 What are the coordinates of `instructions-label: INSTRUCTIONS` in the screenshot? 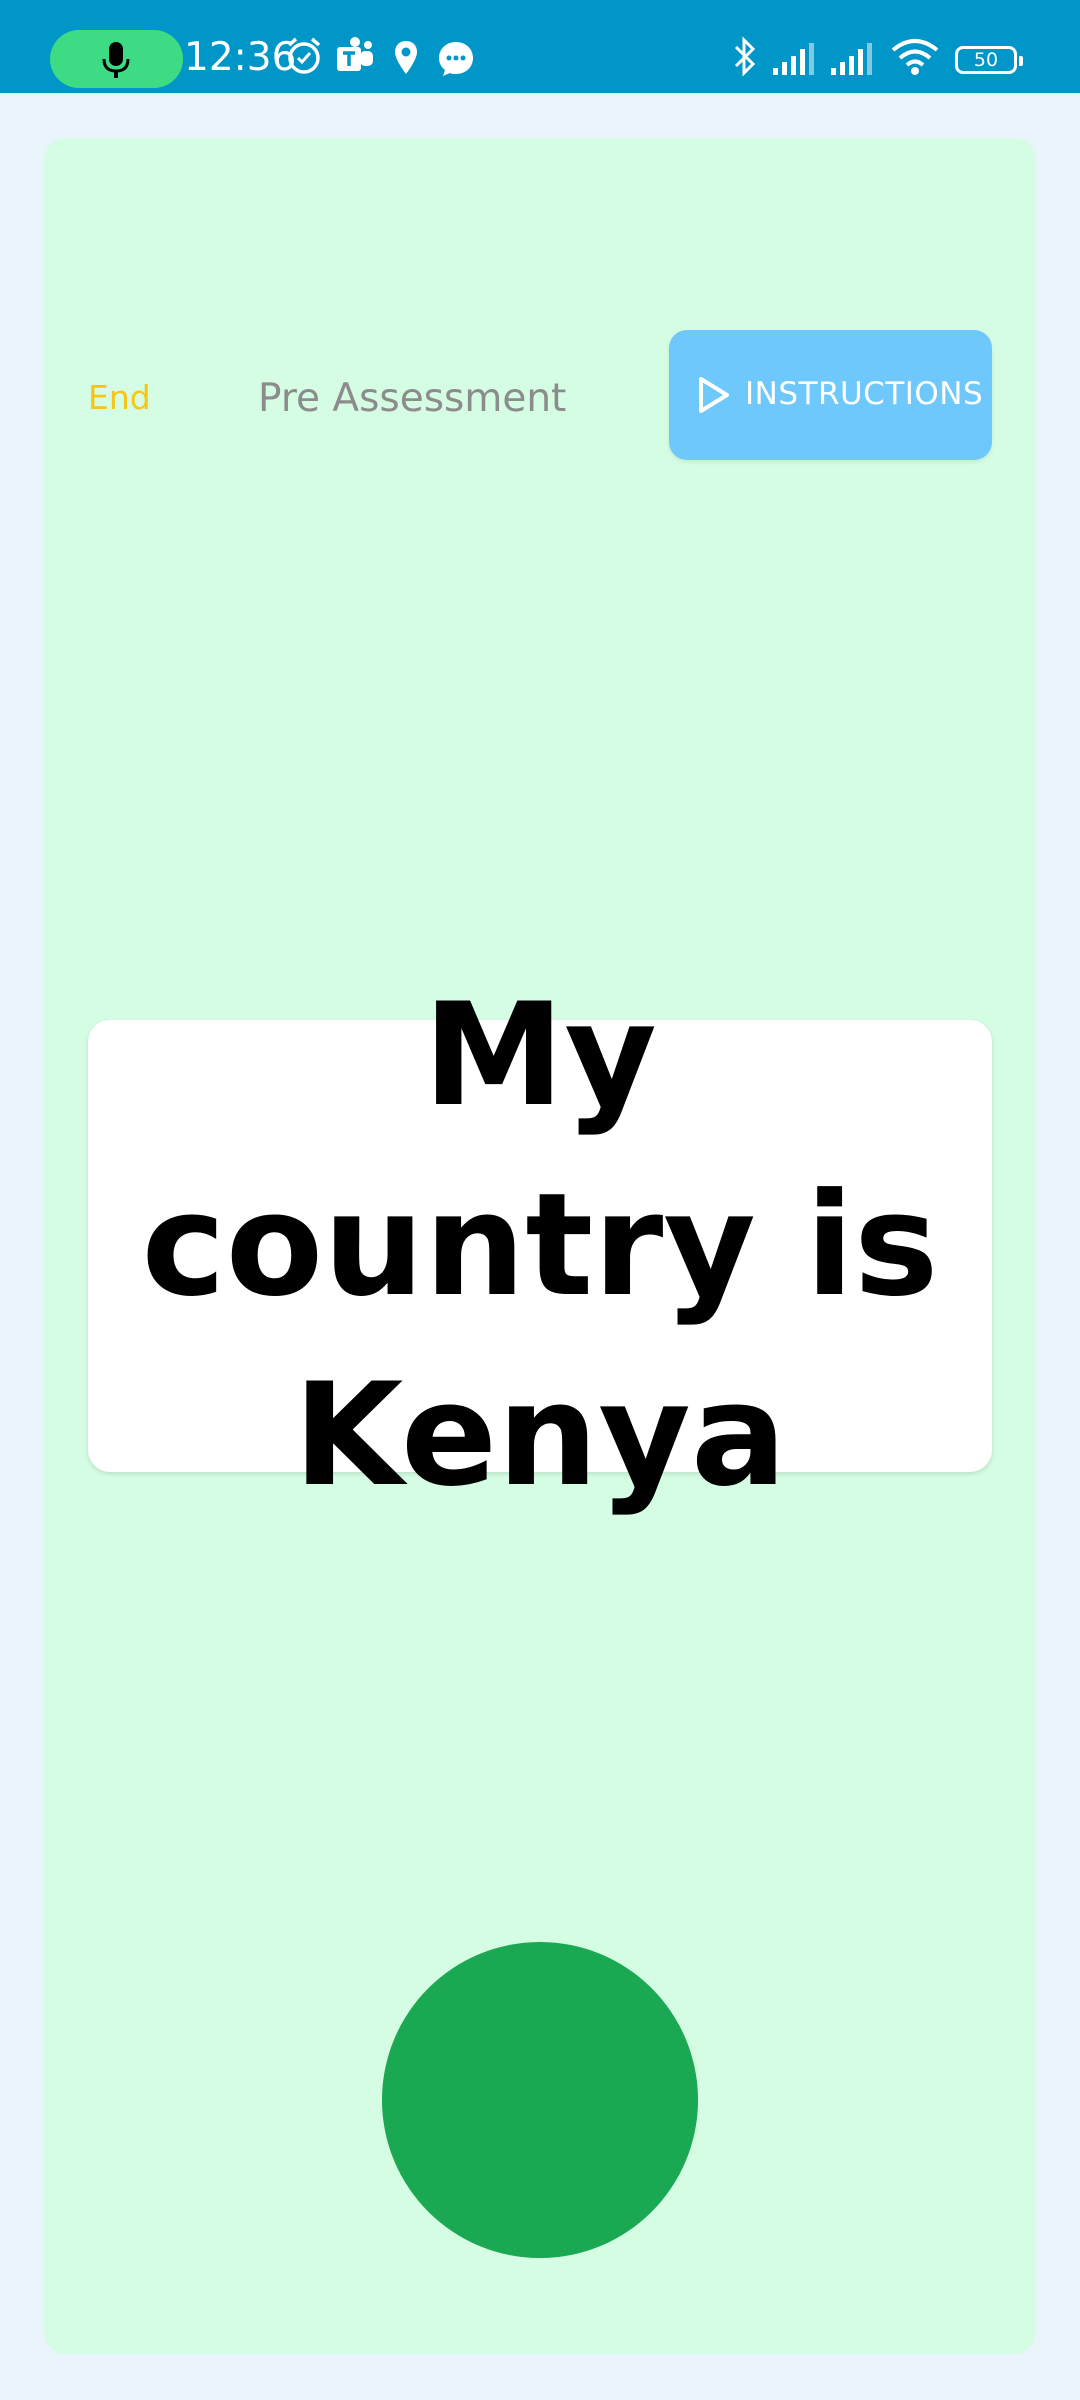 It's located at (864, 394).